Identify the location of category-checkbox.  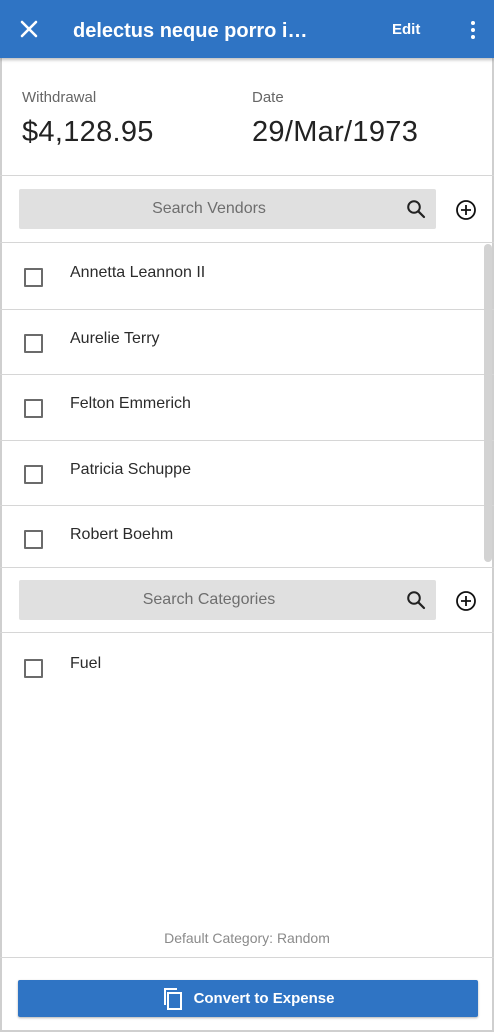
(33, 668).